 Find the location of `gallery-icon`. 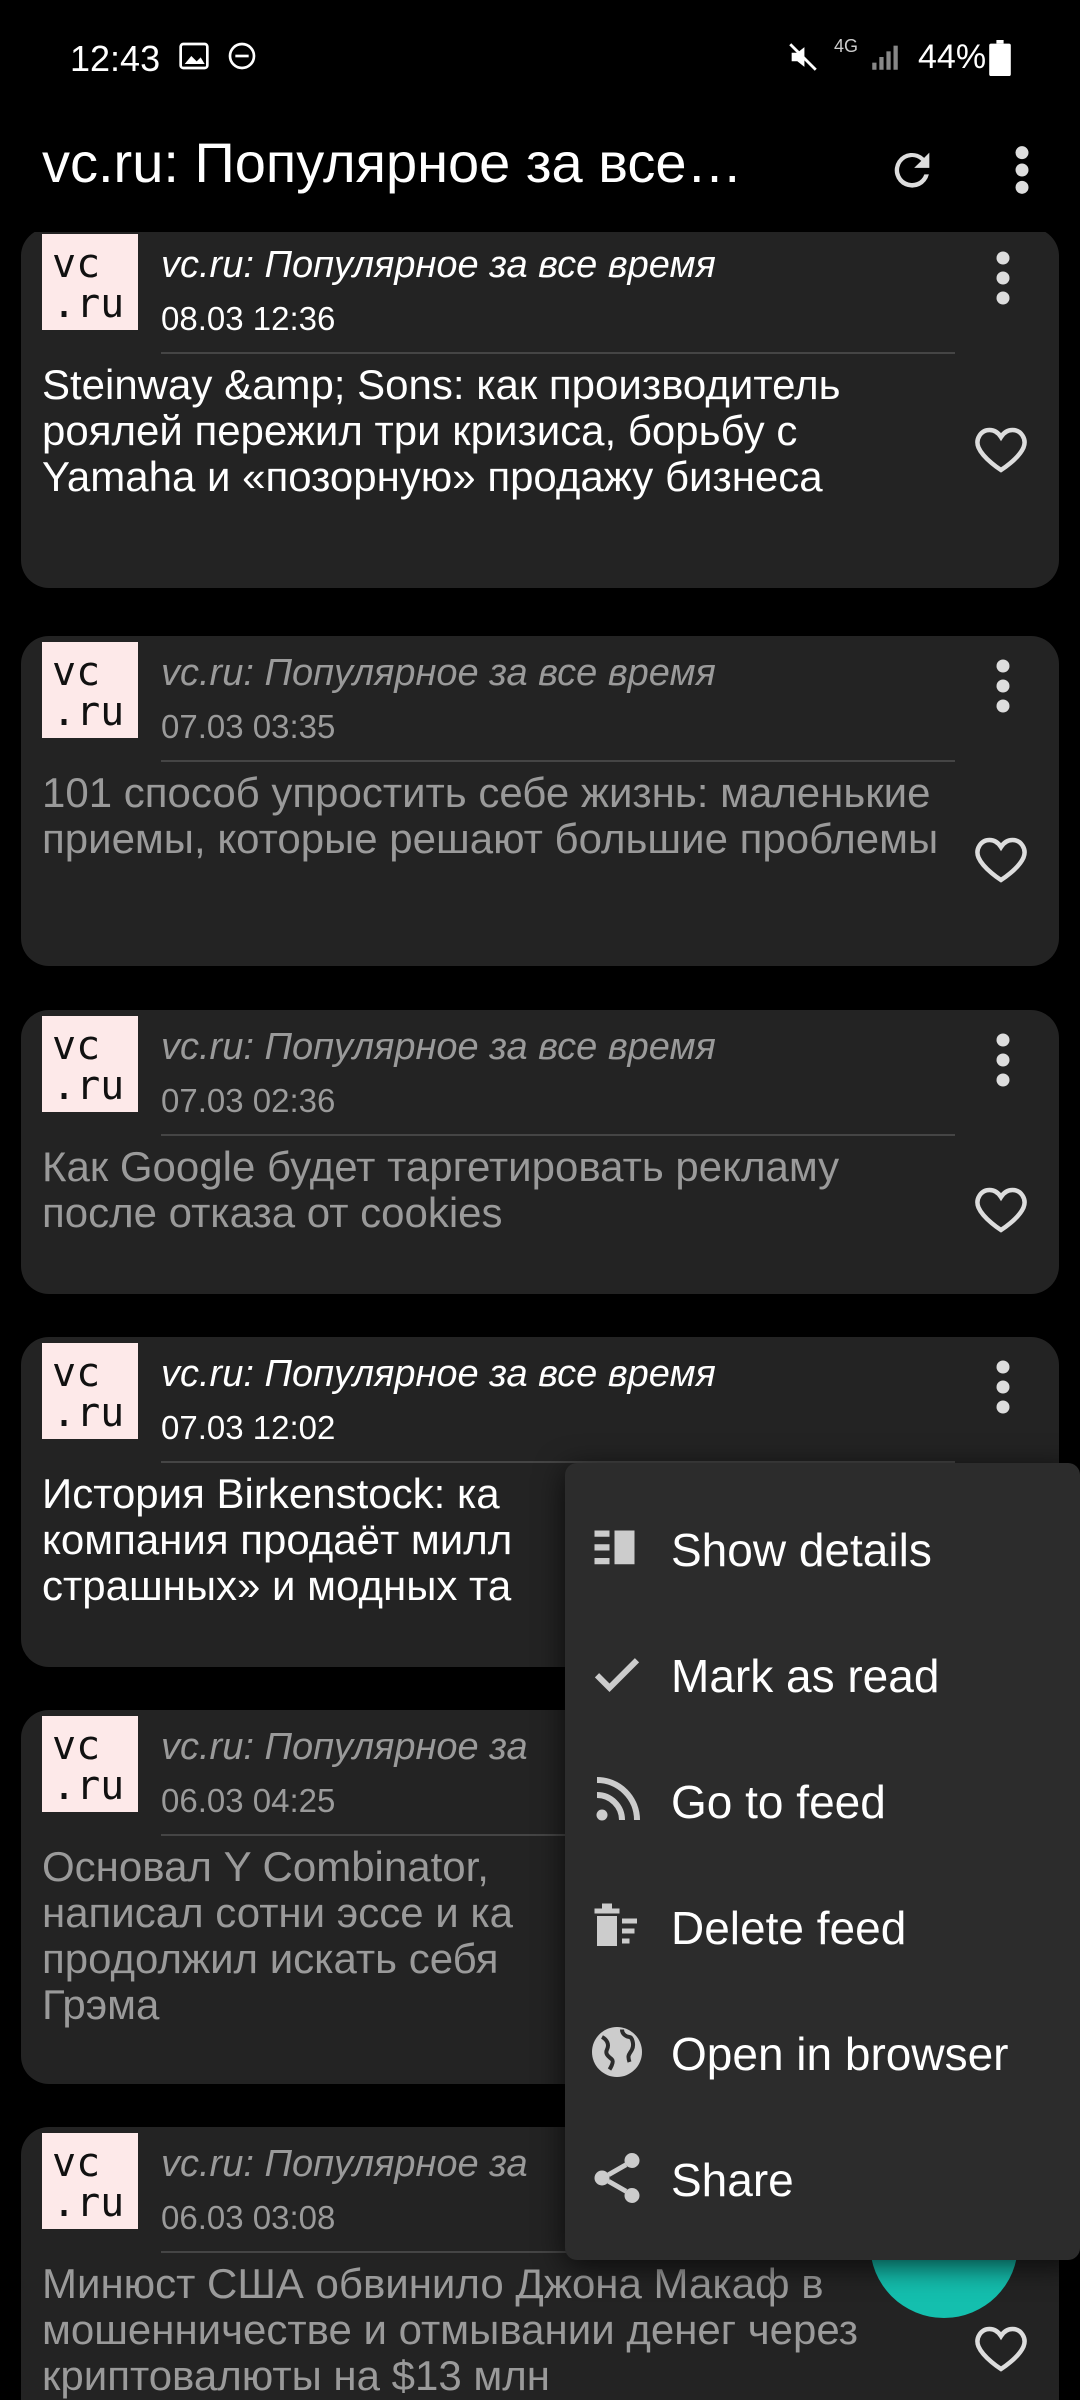

gallery-icon is located at coordinates (194, 58).